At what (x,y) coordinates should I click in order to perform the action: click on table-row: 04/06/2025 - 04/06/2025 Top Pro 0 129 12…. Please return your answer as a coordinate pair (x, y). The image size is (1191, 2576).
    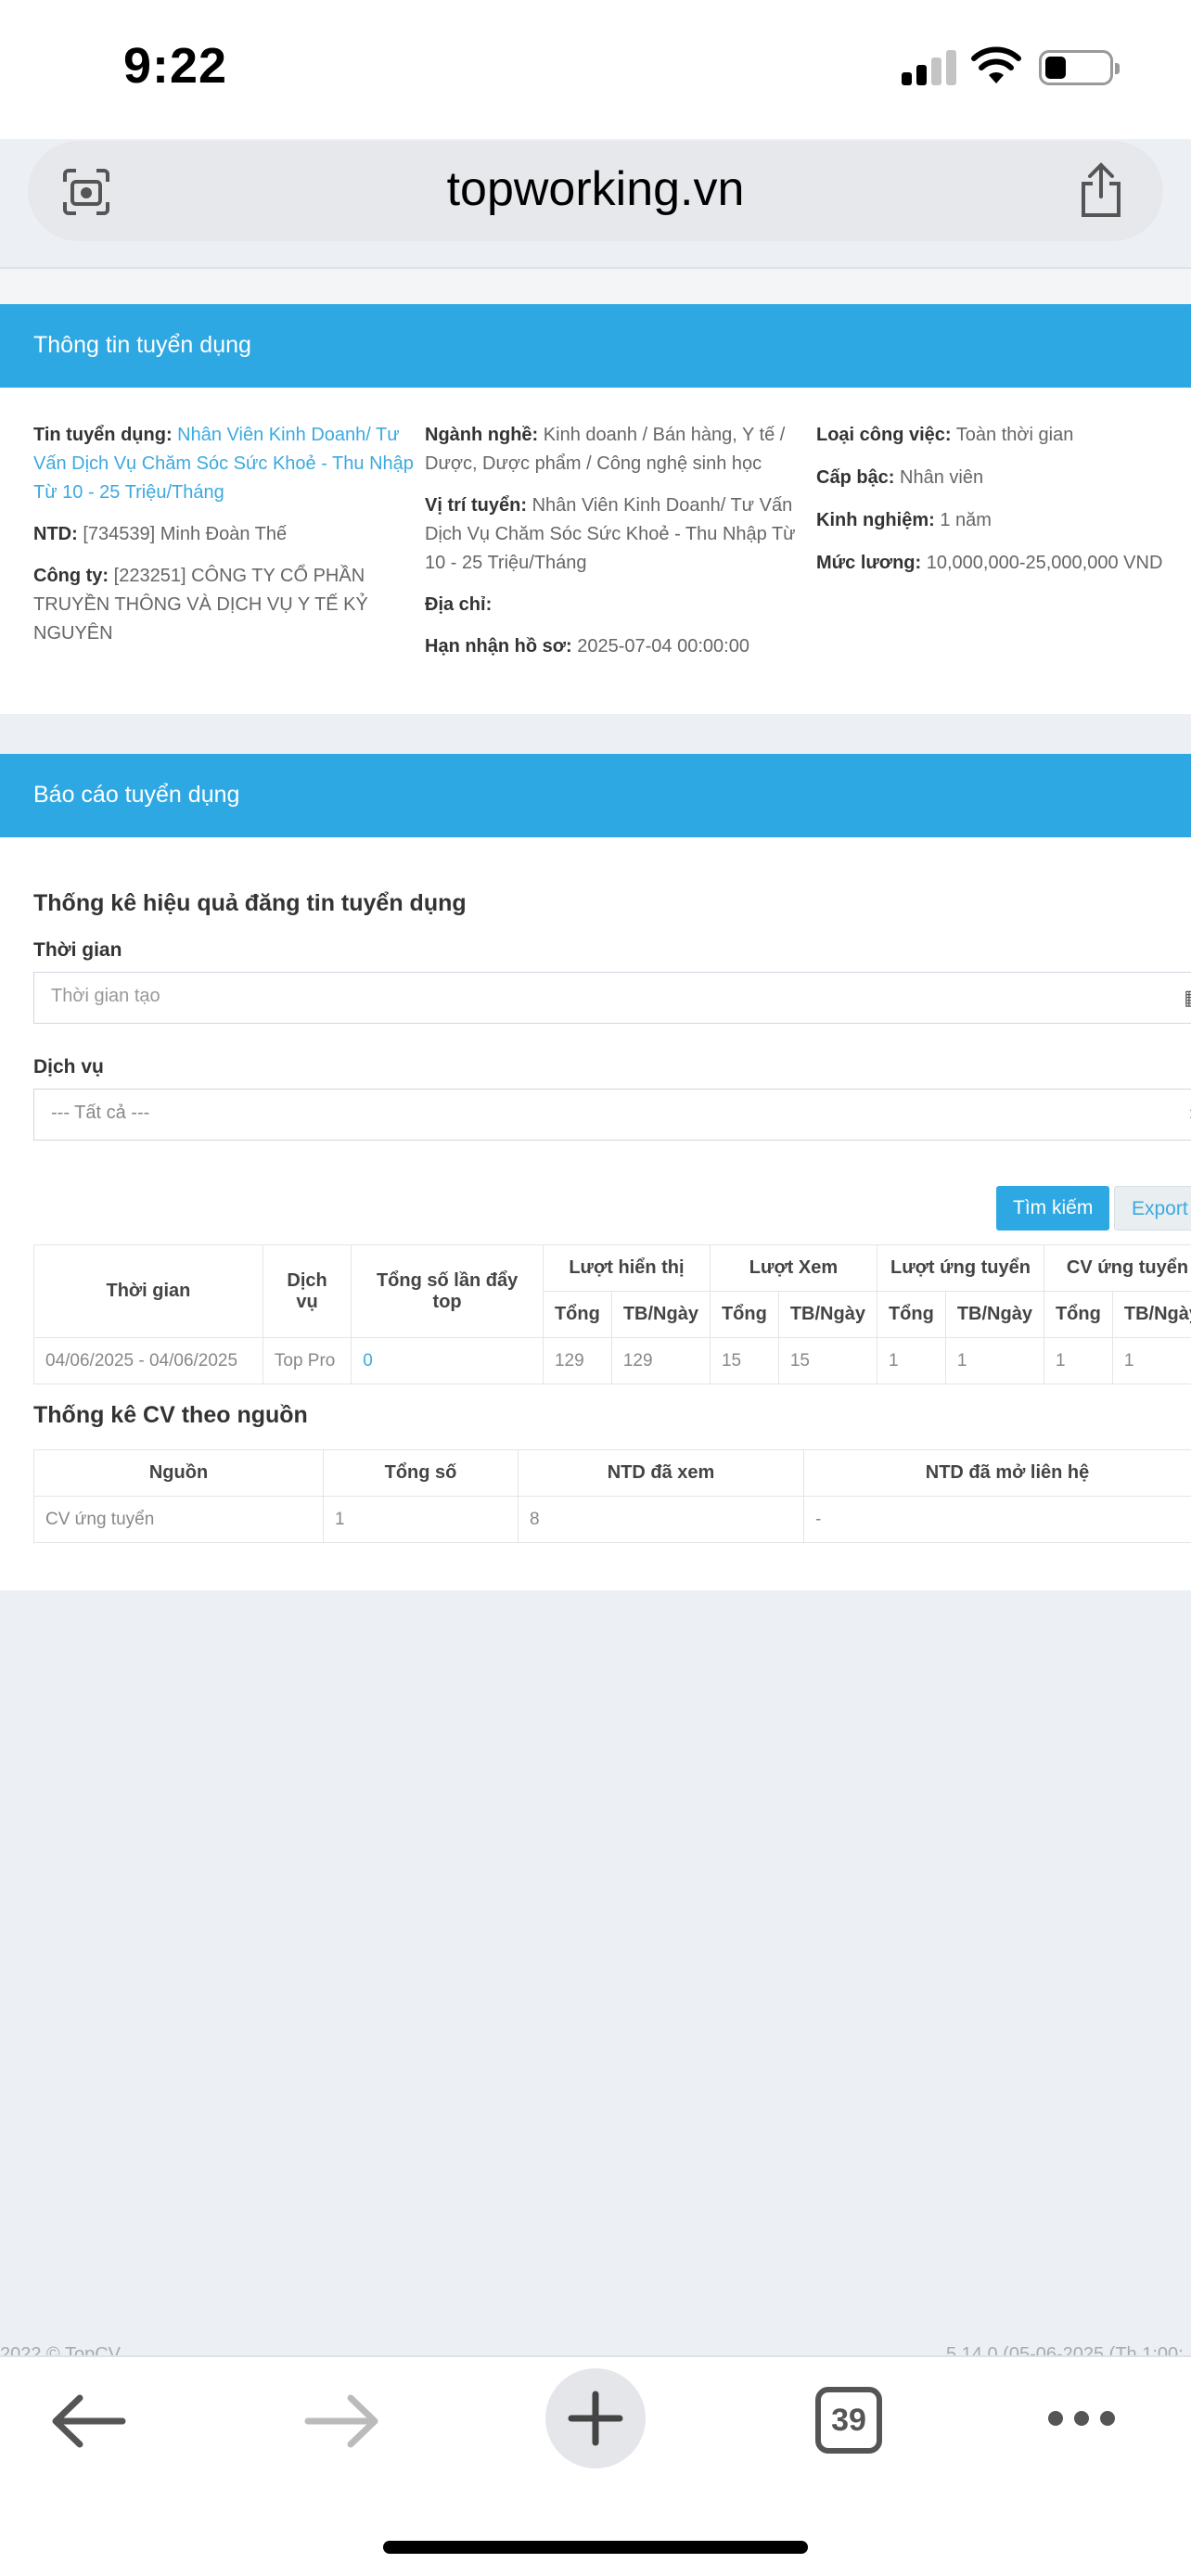
    Looking at the image, I should click on (612, 1360).